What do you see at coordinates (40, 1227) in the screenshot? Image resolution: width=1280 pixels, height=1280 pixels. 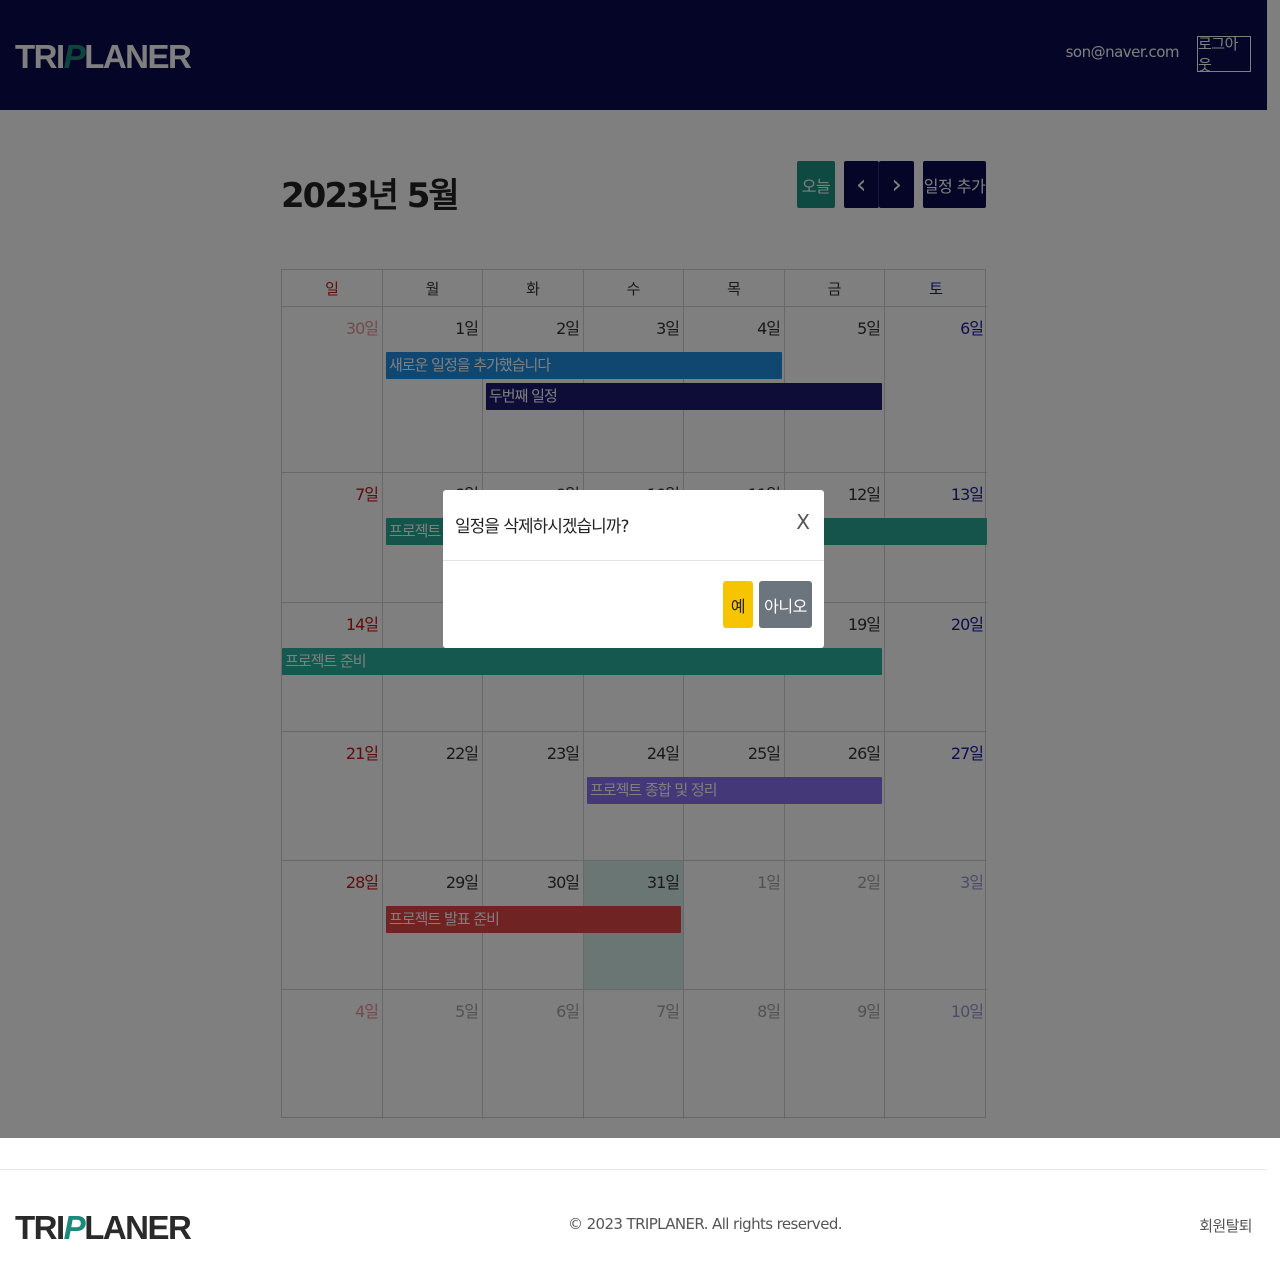 I see `footer-logo-text-pre: TRI` at bounding box center [40, 1227].